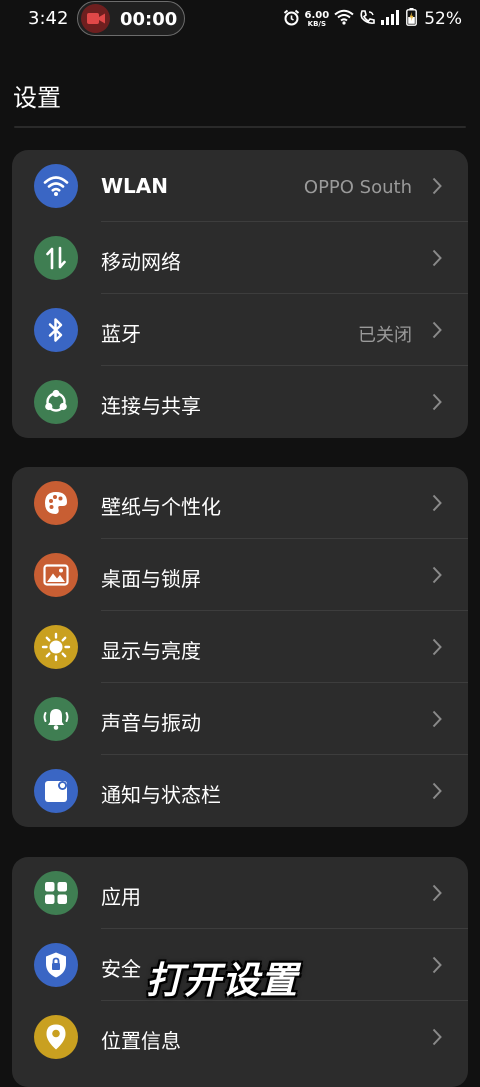 The width and height of the screenshot is (480, 1087). I want to click on settings-item-home-lock-screen: 桌面与锁屏, so click(240, 575).